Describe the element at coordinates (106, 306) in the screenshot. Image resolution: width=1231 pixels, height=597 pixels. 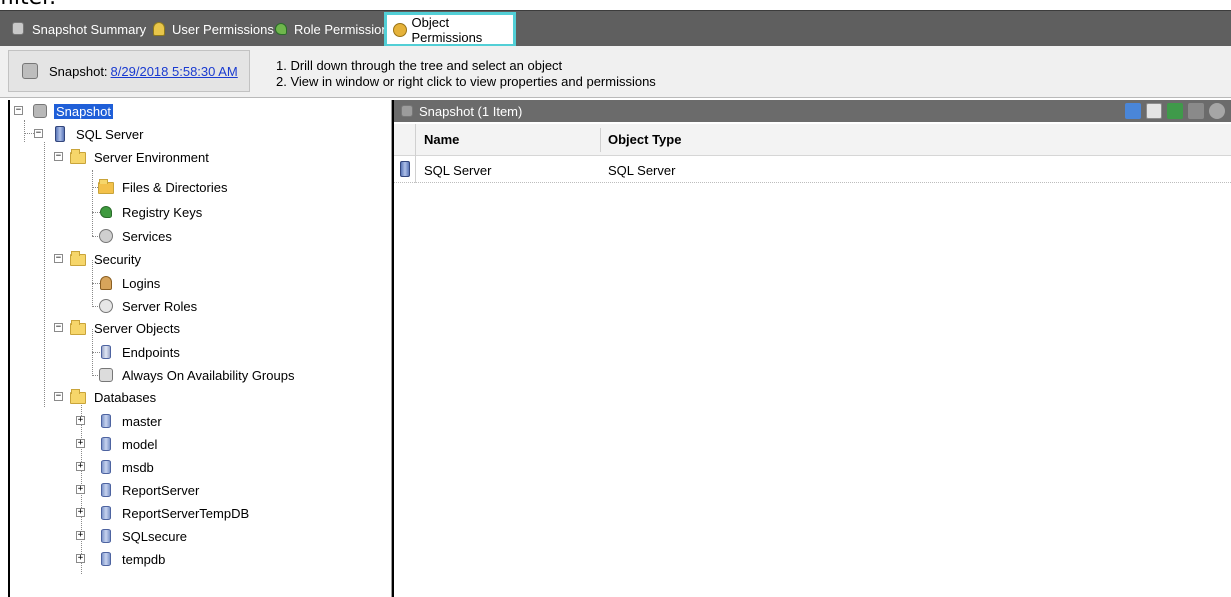
I see `server-roles-icon` at that location.